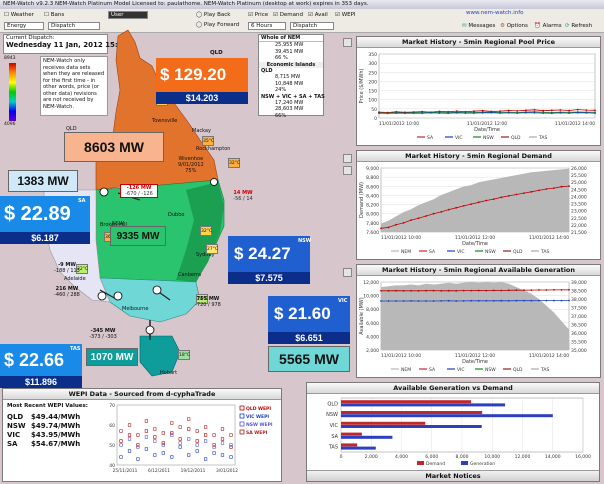 Image resolution: width=604 pixels, height=484 pixels. What do you see at coordinates (372, 178) in the screenshot?
I see `y-tick-label: 8,800` at bounding box center [372, 178].